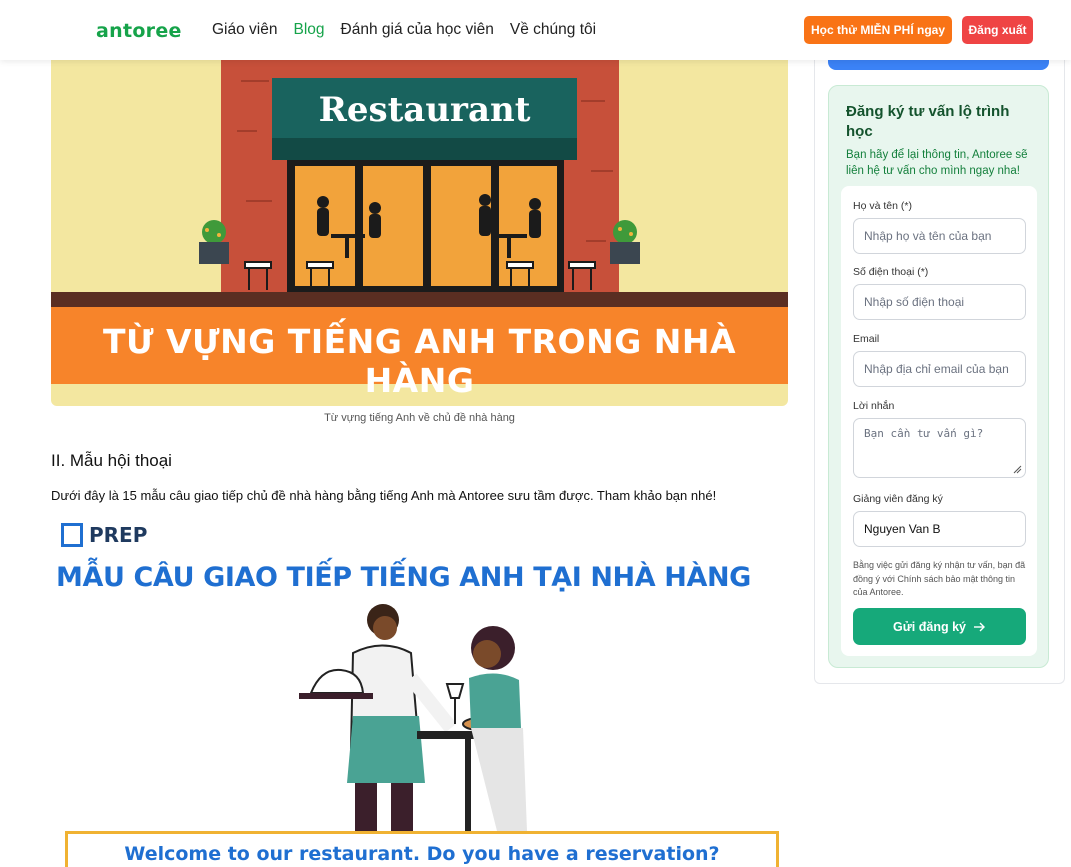 This screenshot has width=1071, height=867. I want to click on waiter-and-diner-illustration, so click(413, 717).